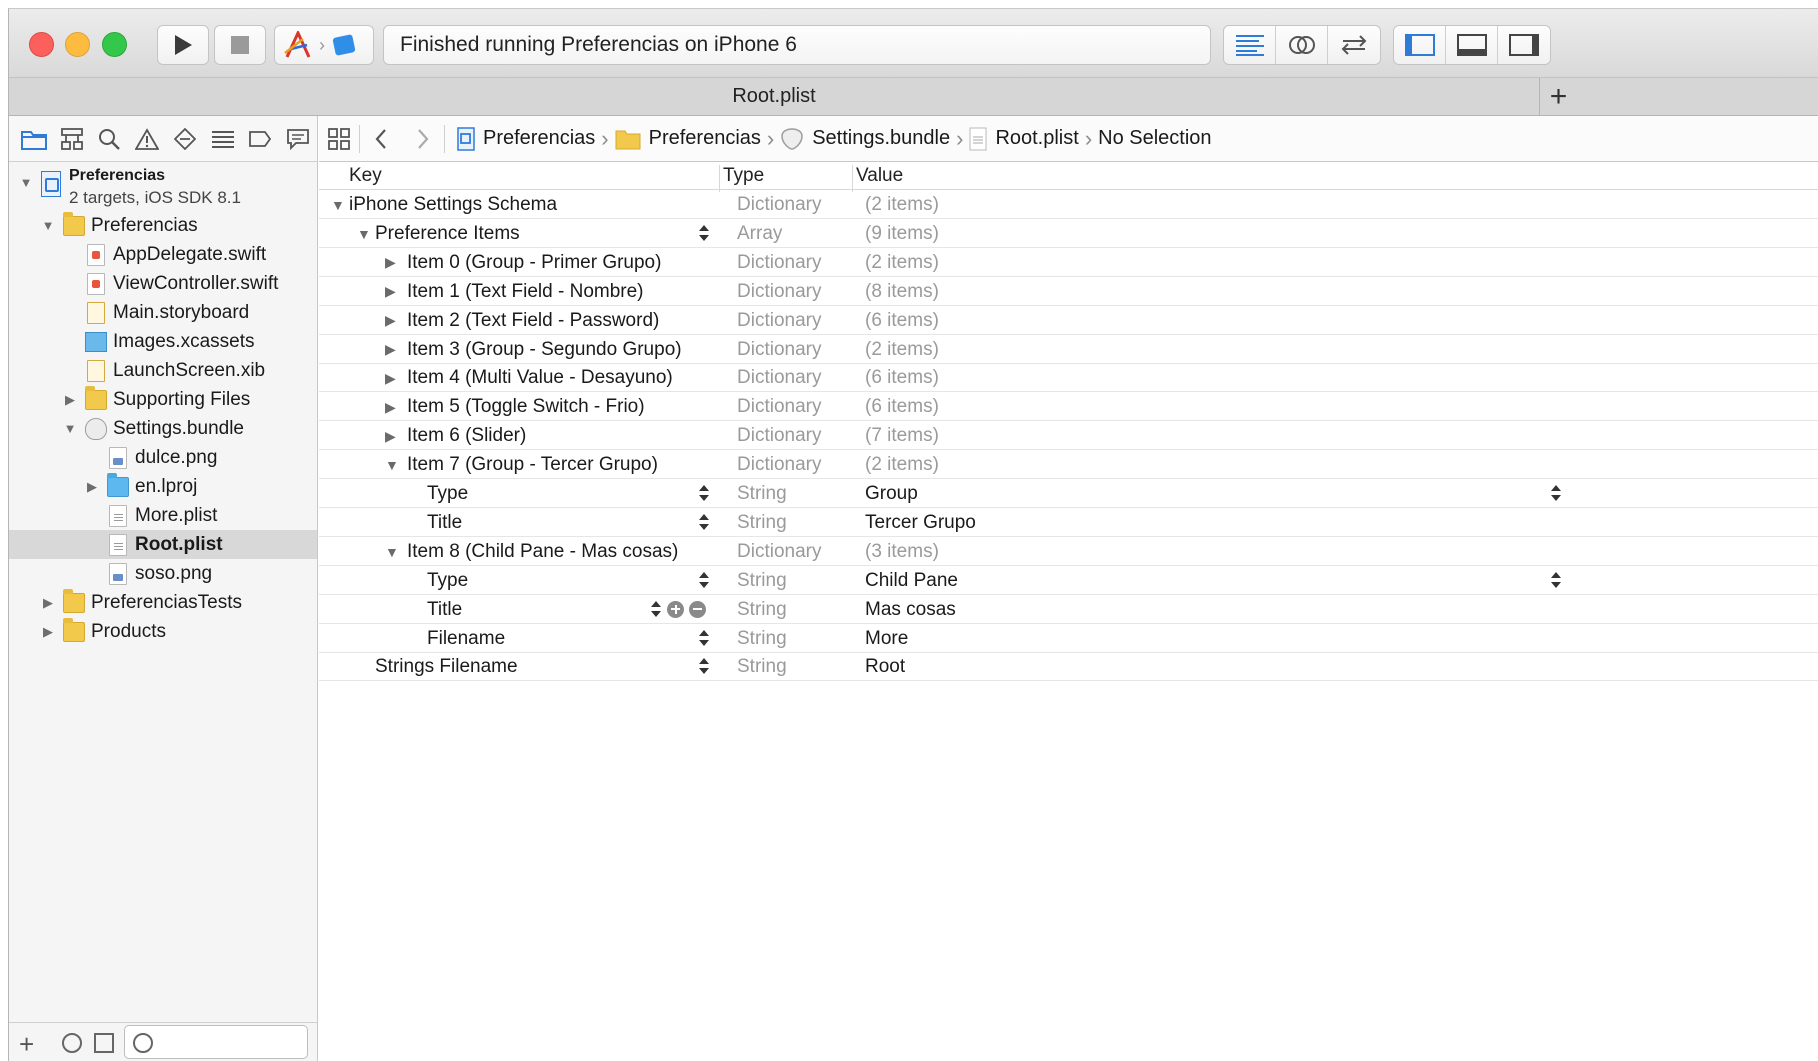 The width and height of the screenshot is (1818, 1061). Describe the element at coordinates (865, 139) in the screenshot. I see `crumb-bundle: Settings.bundle` at that location.